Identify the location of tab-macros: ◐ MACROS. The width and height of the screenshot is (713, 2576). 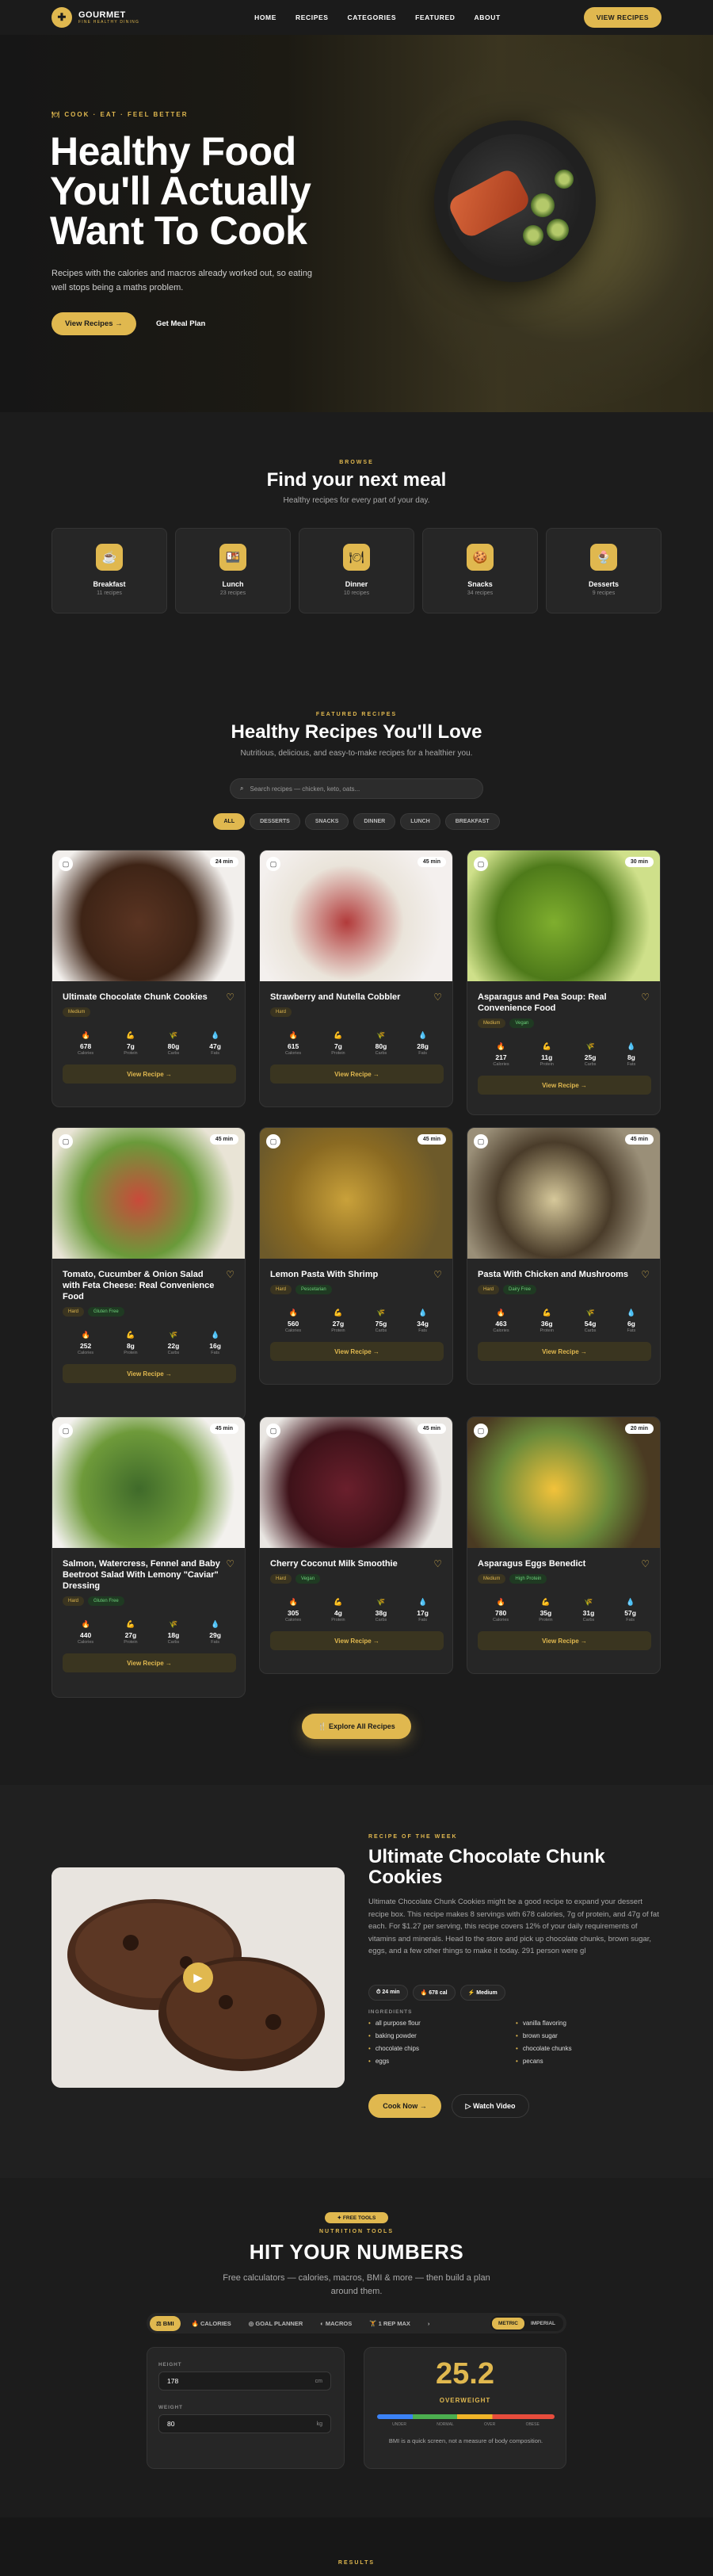
(336, 2323).